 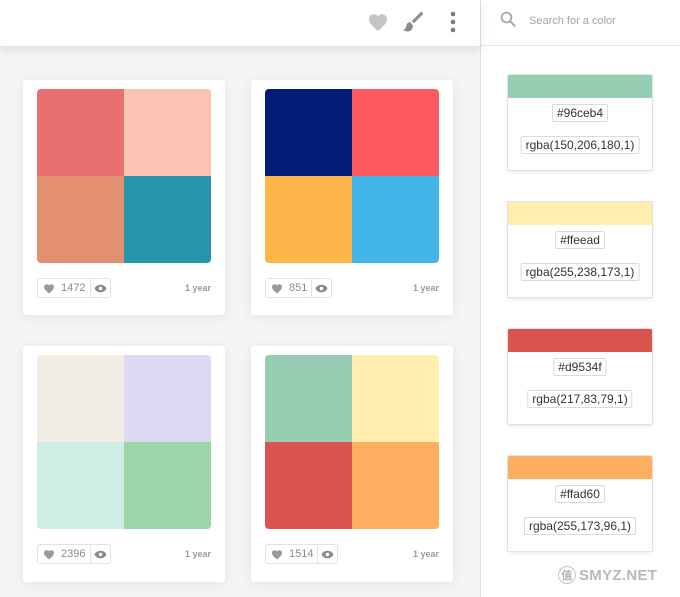 What do you see at coordinates (73, 288) in the screenshot?
I see `like-count: 1472` at bounding box center [73, 288].